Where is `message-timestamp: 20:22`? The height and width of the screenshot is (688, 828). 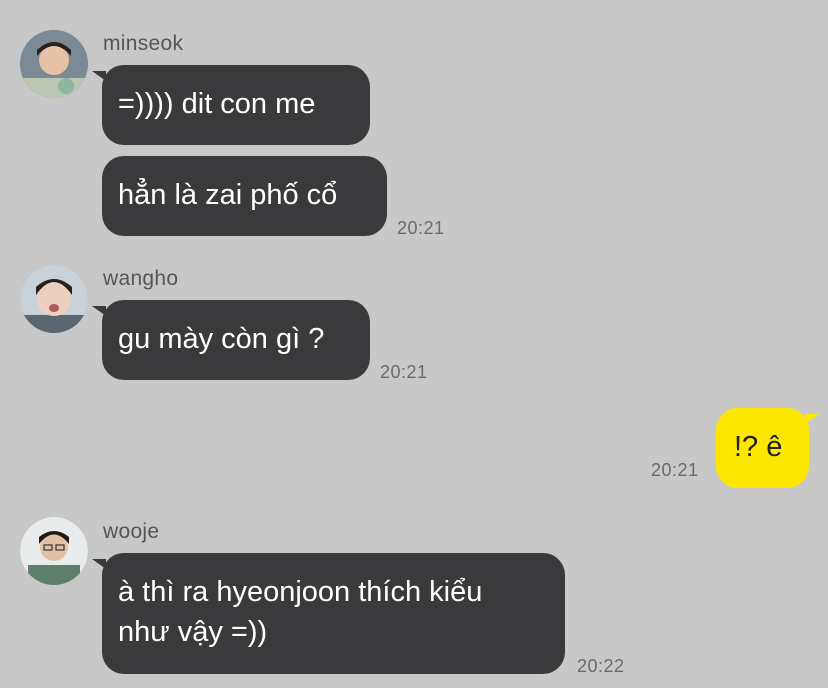
message-timestamp: 20:22 is located at coordinates (601, 666).